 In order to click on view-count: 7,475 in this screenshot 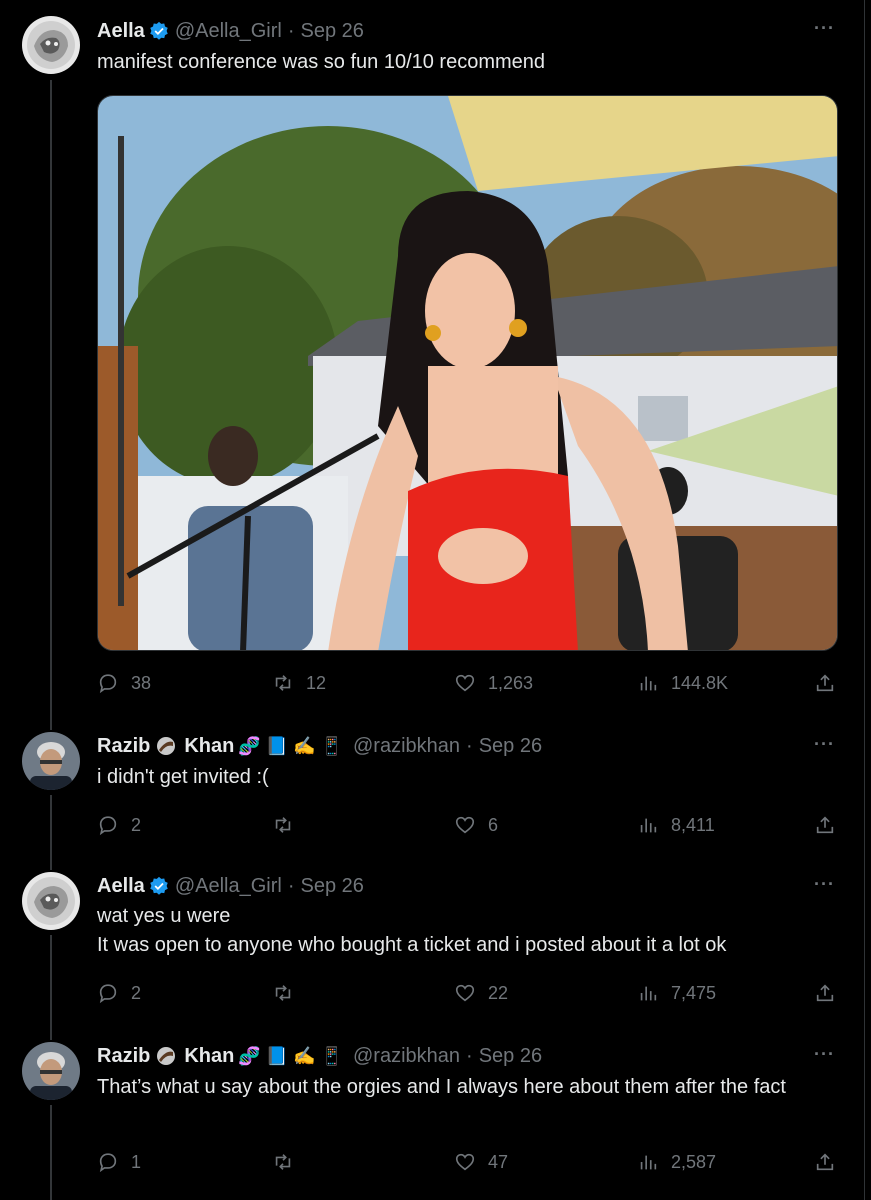, I will do `click(694, 992)`.